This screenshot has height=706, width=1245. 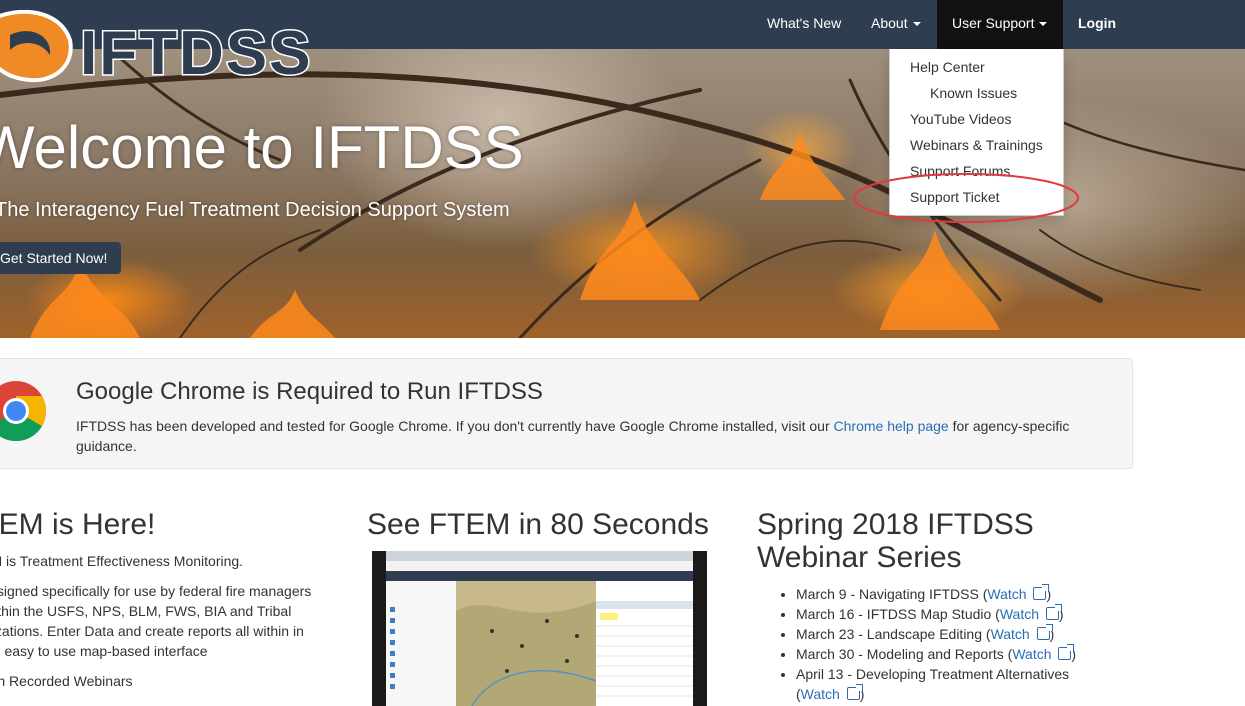 What do you see at coordinates (104, 651) in the screenshot?
I see `ftem-paragraph-line: an easy to use map-based interface` at bounding box center [104, 651].